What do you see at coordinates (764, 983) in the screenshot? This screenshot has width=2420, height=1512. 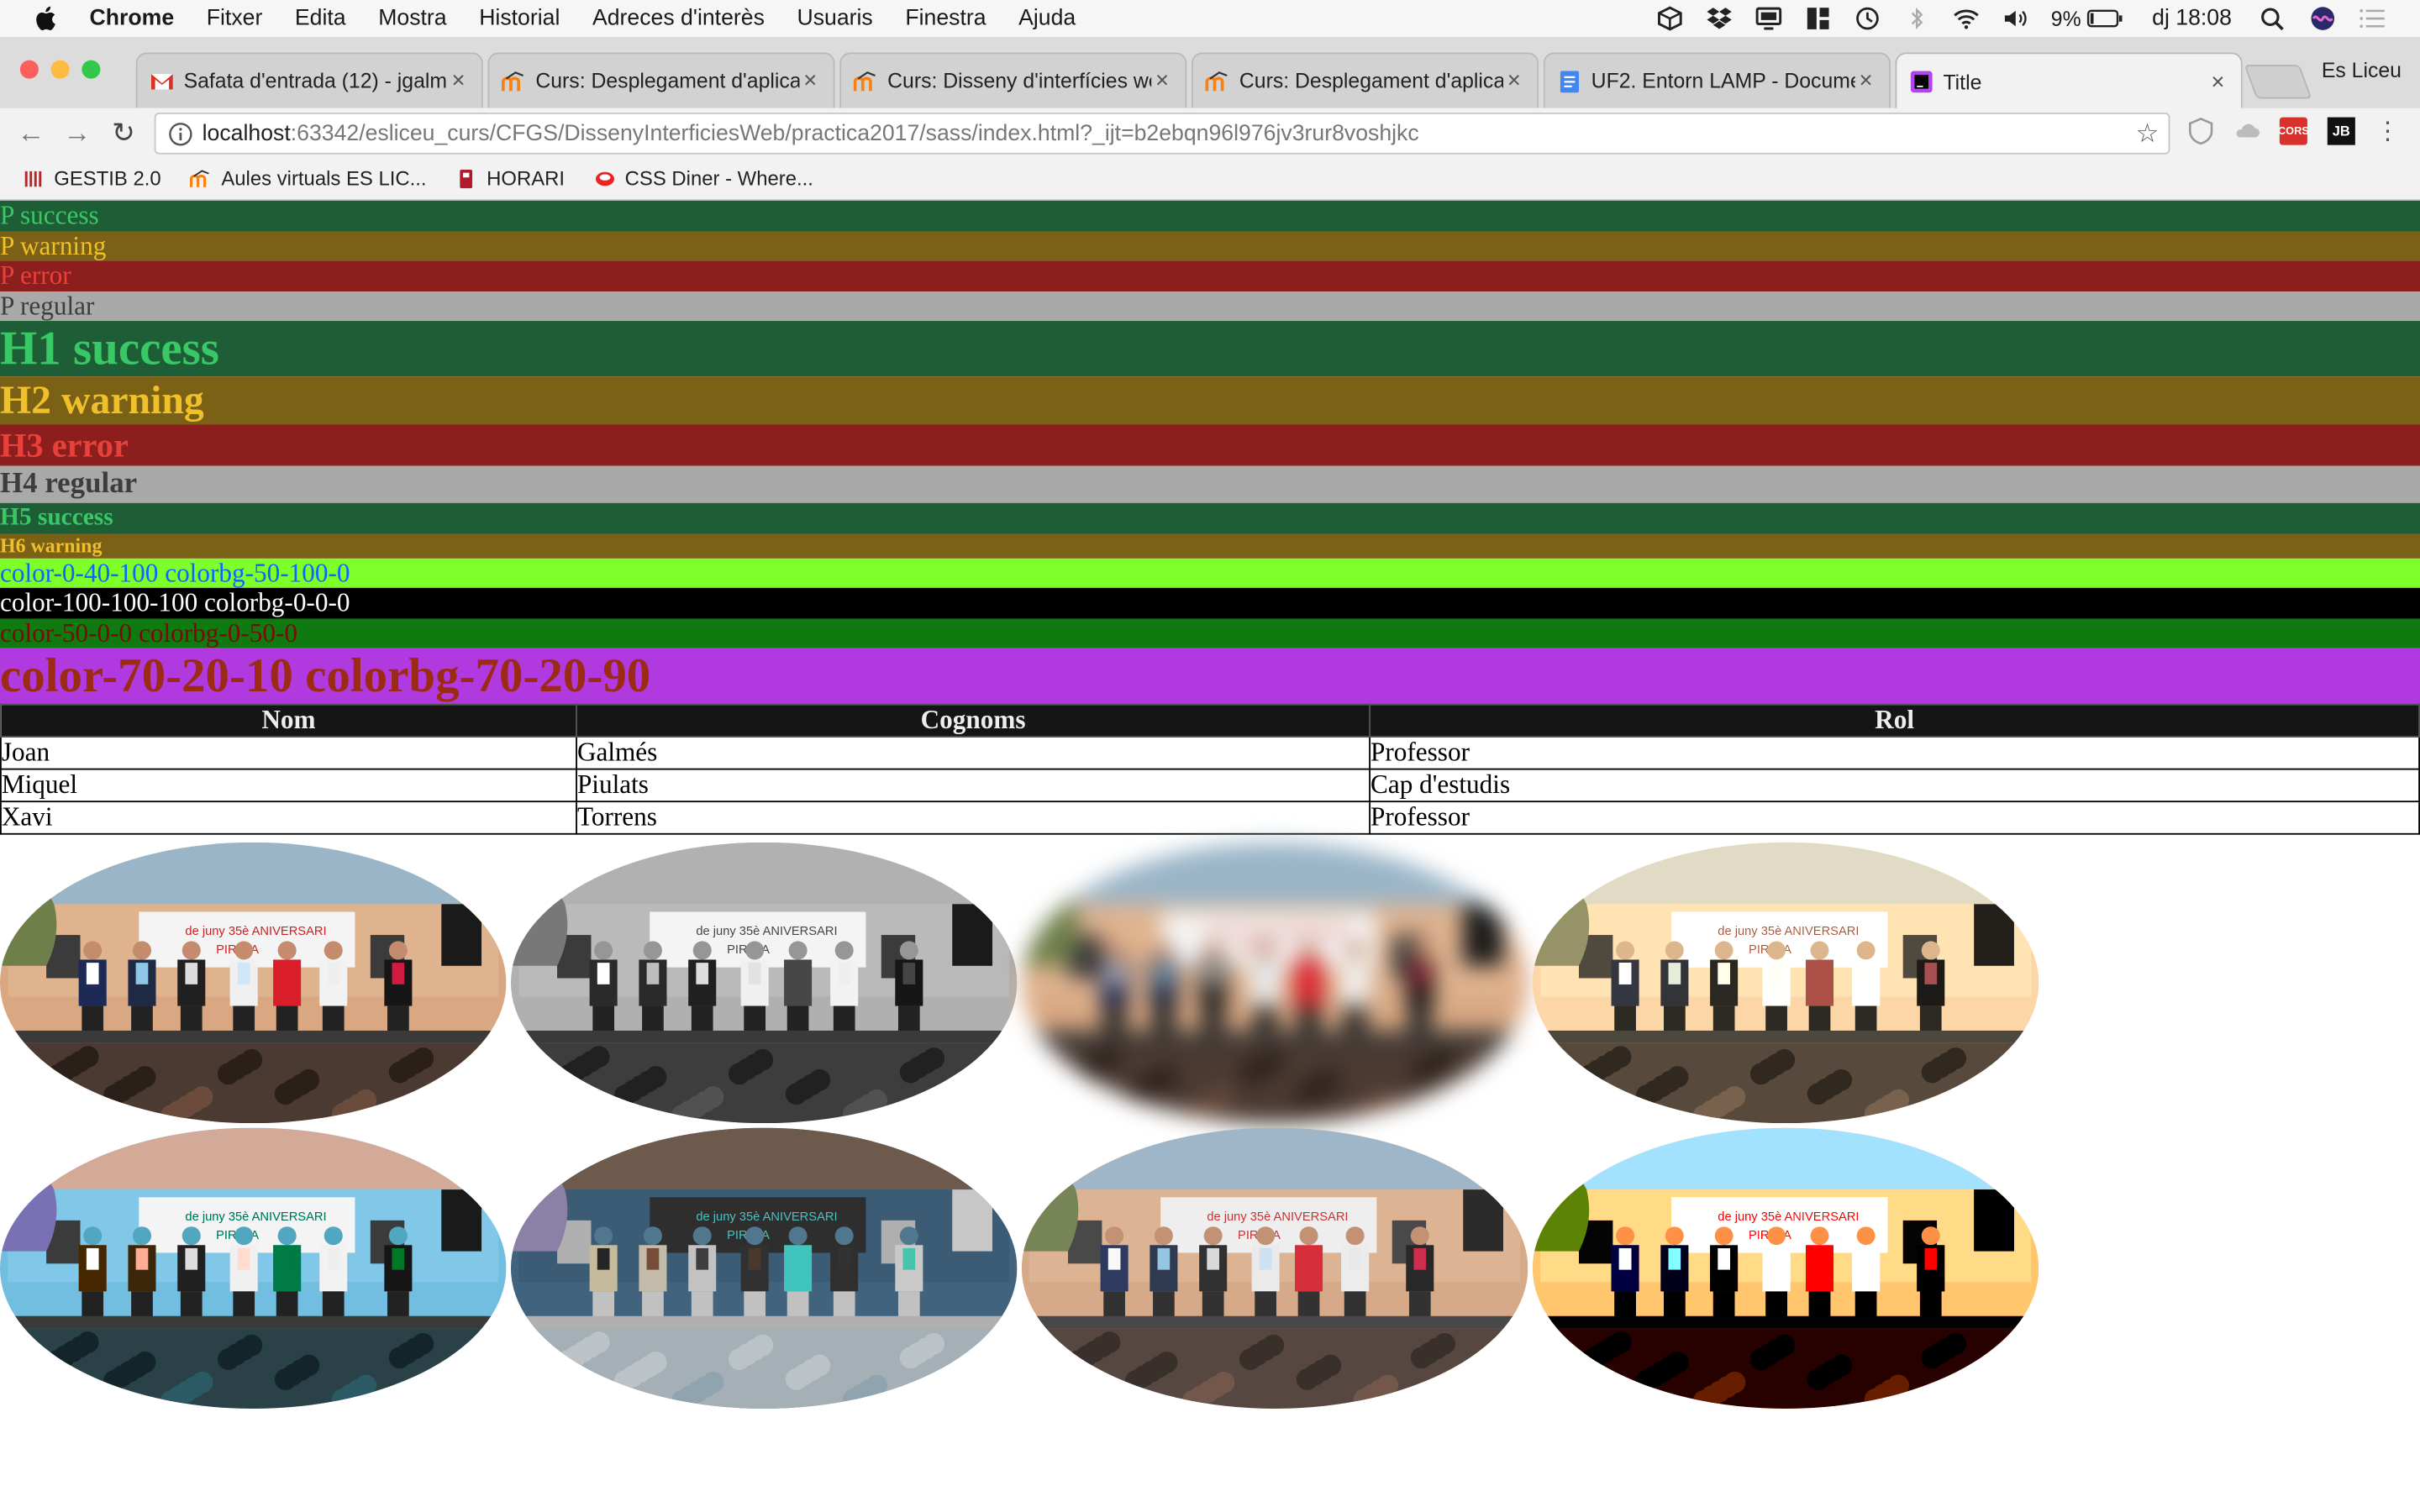 I see `photo-grayscale: de juny 35è ANIVERSARIPIRATA` at bounding box center [764, 983].